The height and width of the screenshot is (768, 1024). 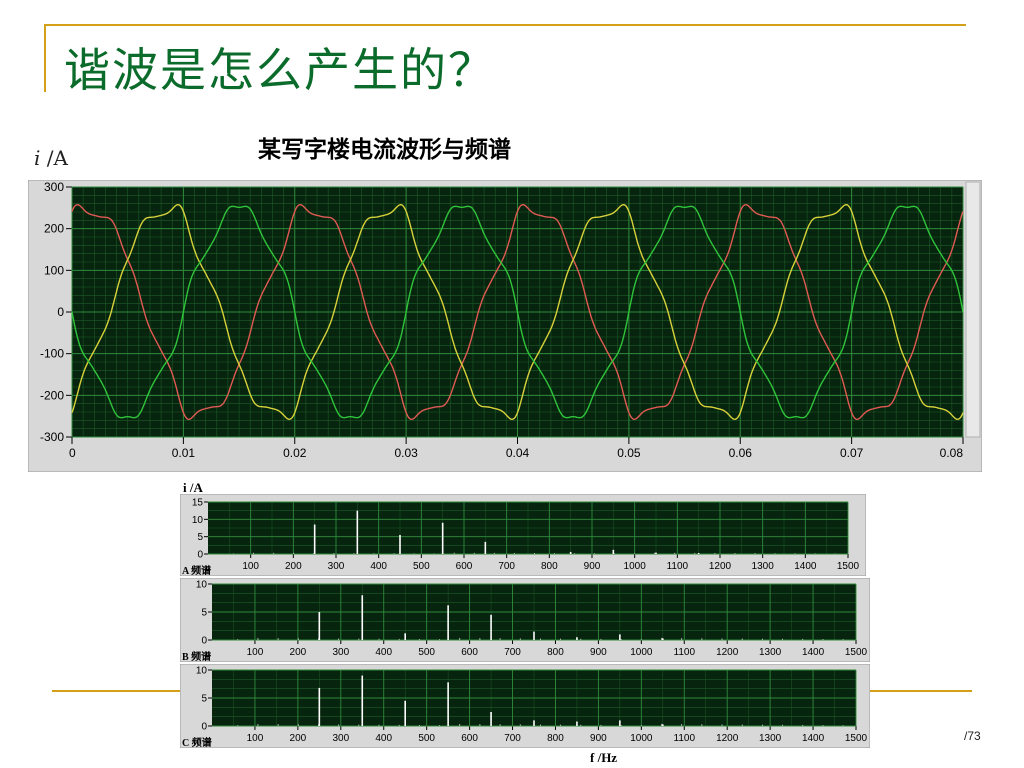 What do you see at coordinates (384, 150) in the screenshot?
I see `chart-subtitle: 某写字楼电流波形与频谱` at bounding box center [384, 150].